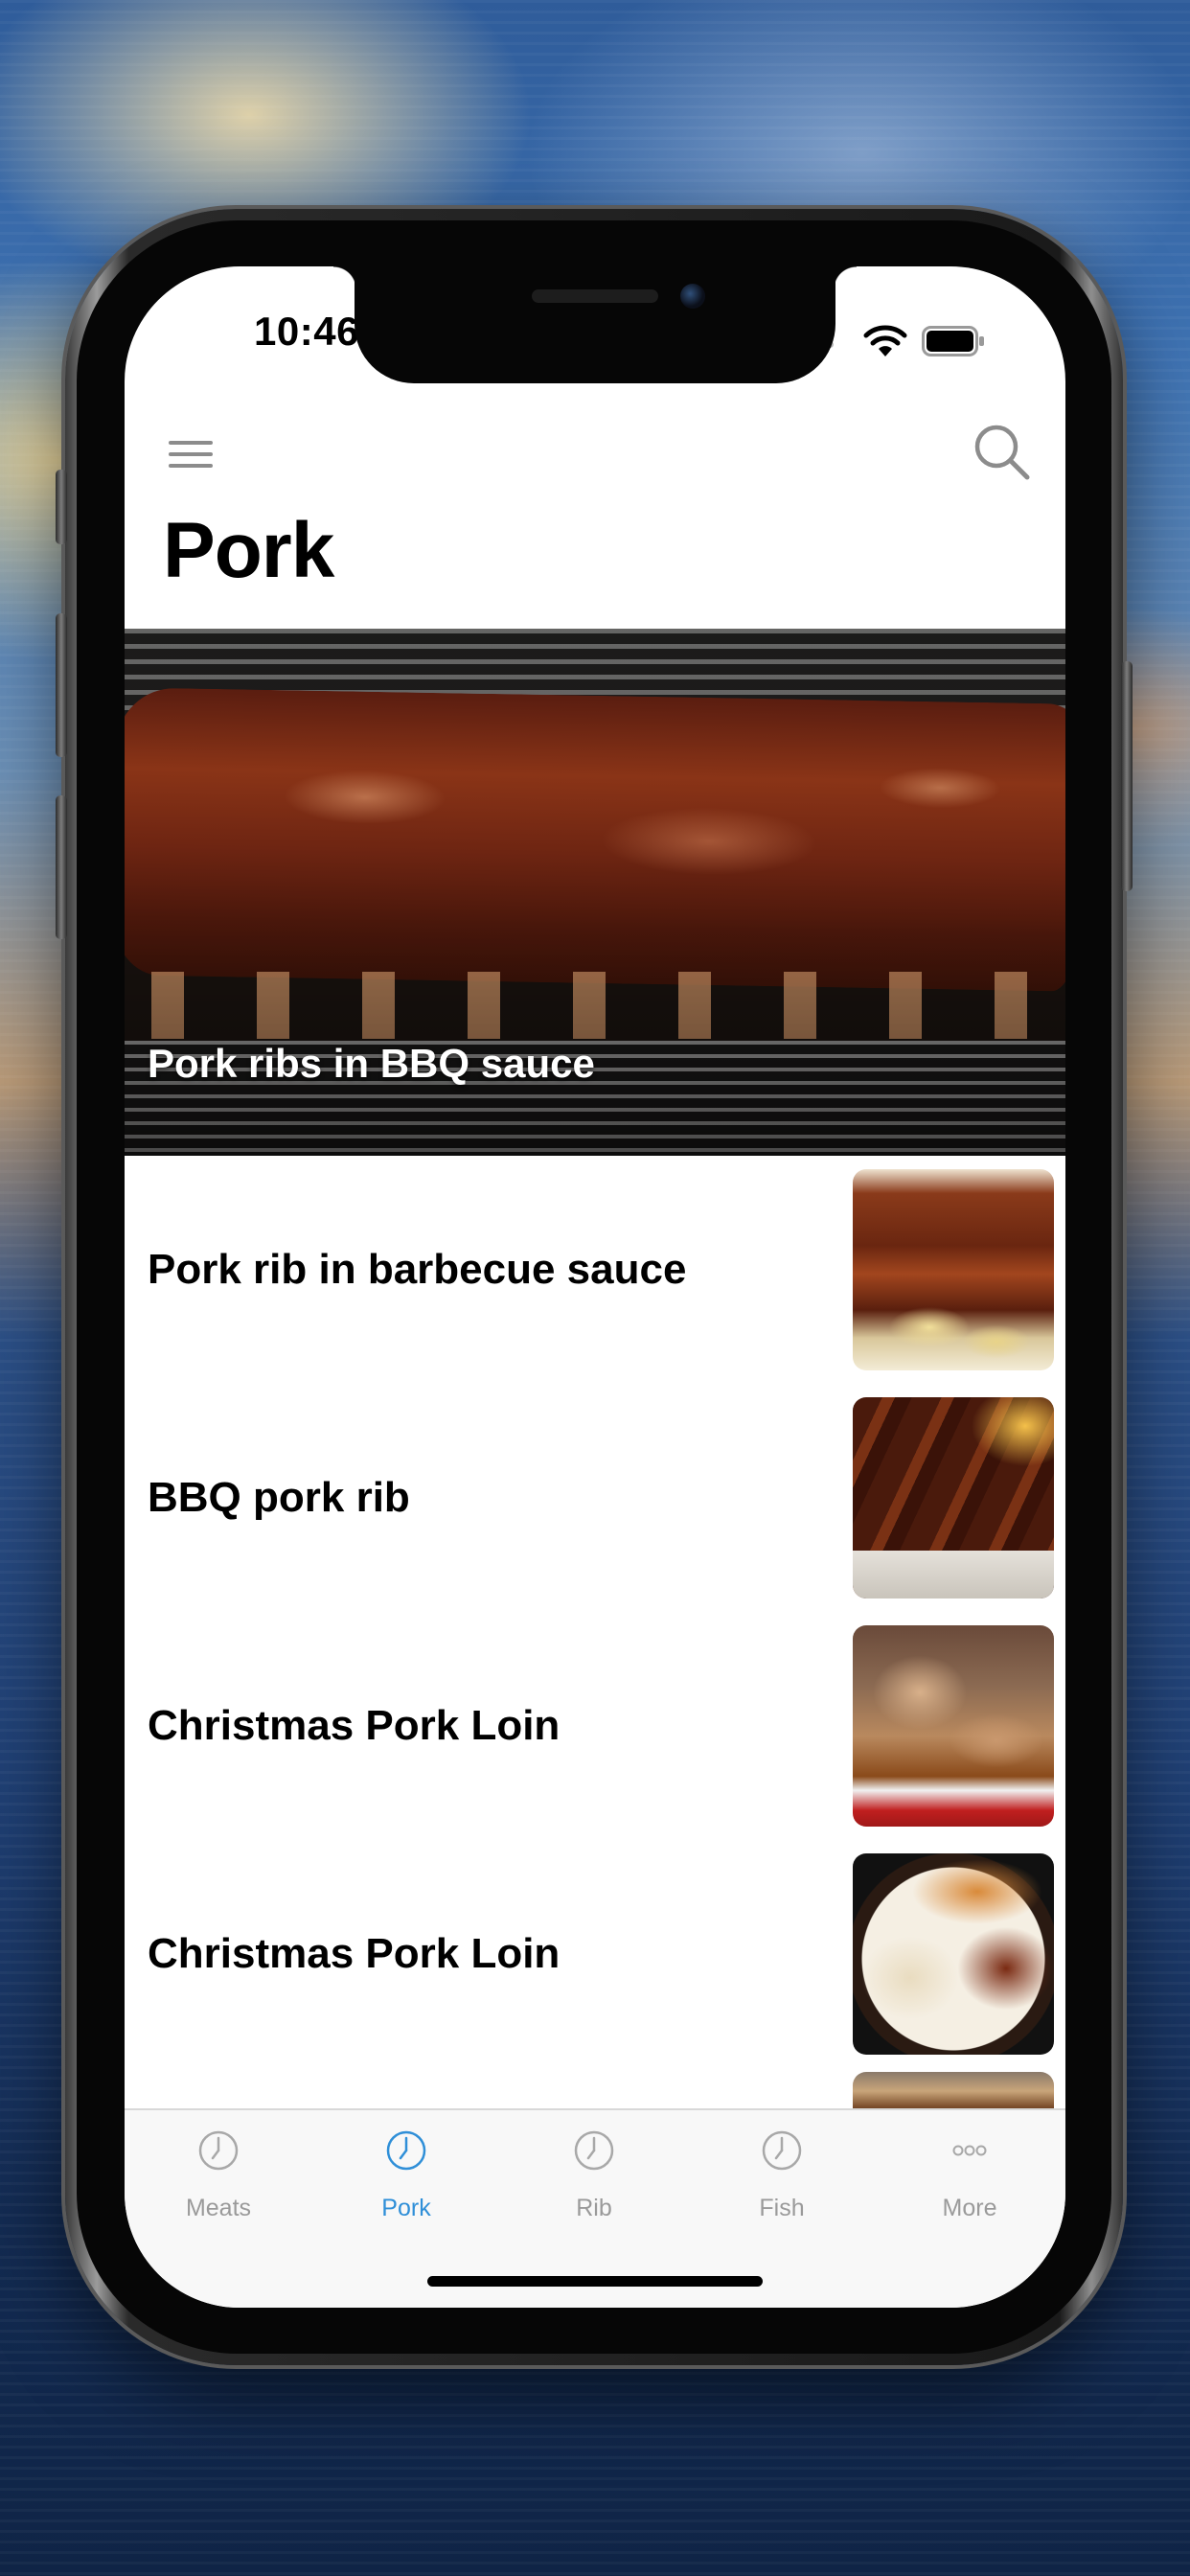 This screenshot has height=2576, width=1190. What do you see at coordinates (344, 277) in the screenshot?
I see `notch-corner-left` at bounding box center [344, 277].